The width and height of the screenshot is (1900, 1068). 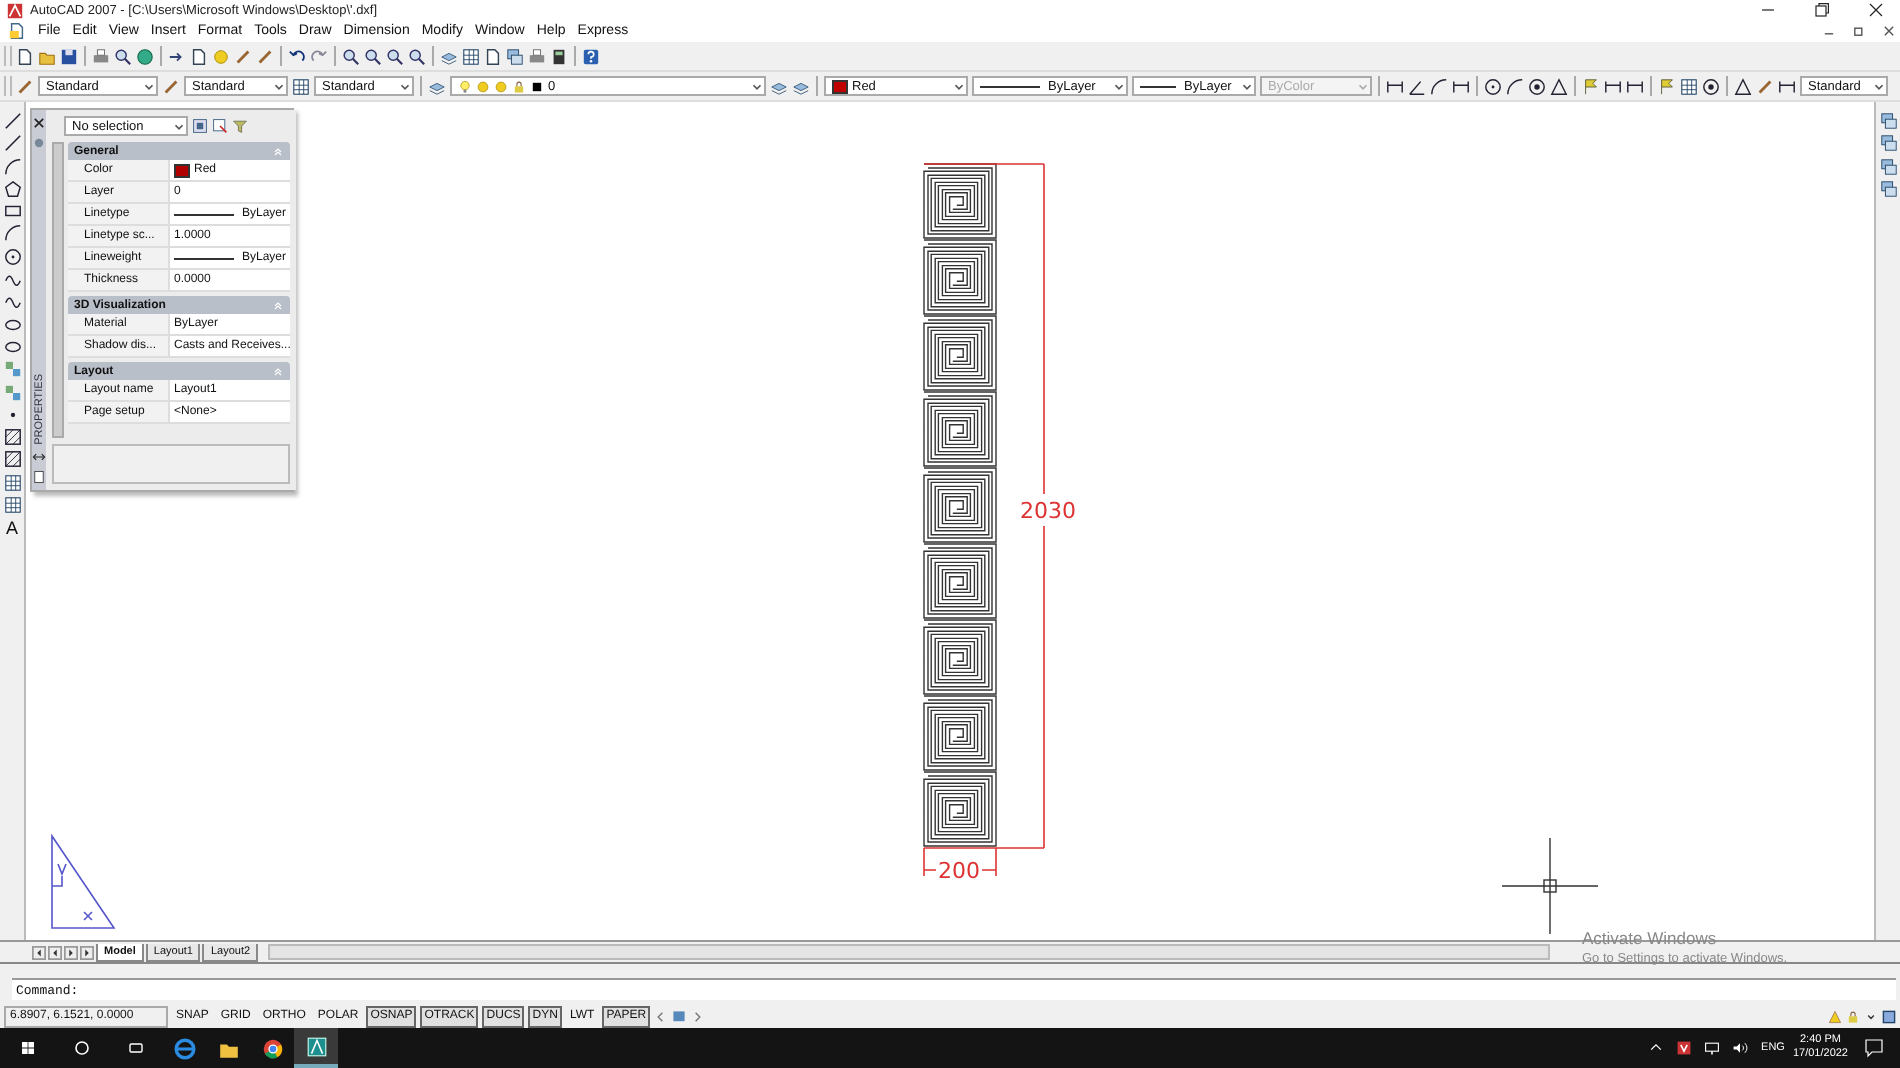 I want to click on rectangle-icon, so click(x=12, y=211).